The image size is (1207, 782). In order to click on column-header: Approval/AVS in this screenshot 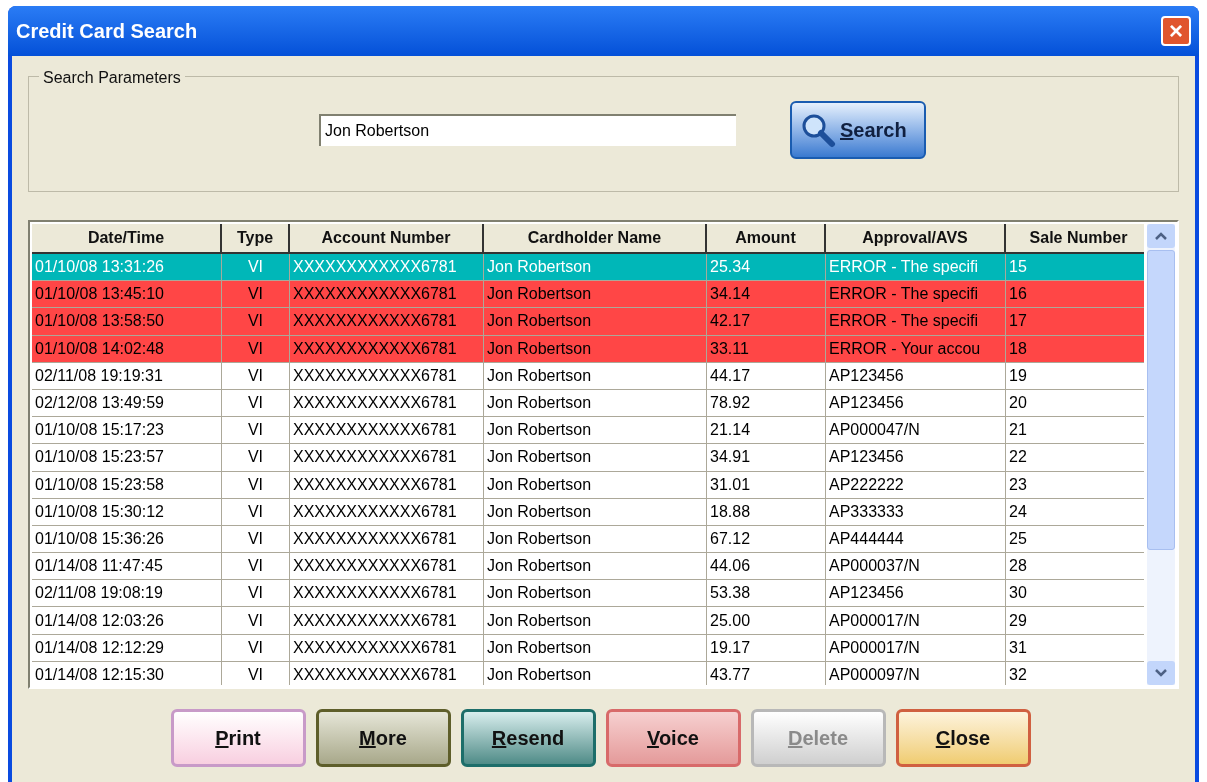, I will do `click(916, 239)`.